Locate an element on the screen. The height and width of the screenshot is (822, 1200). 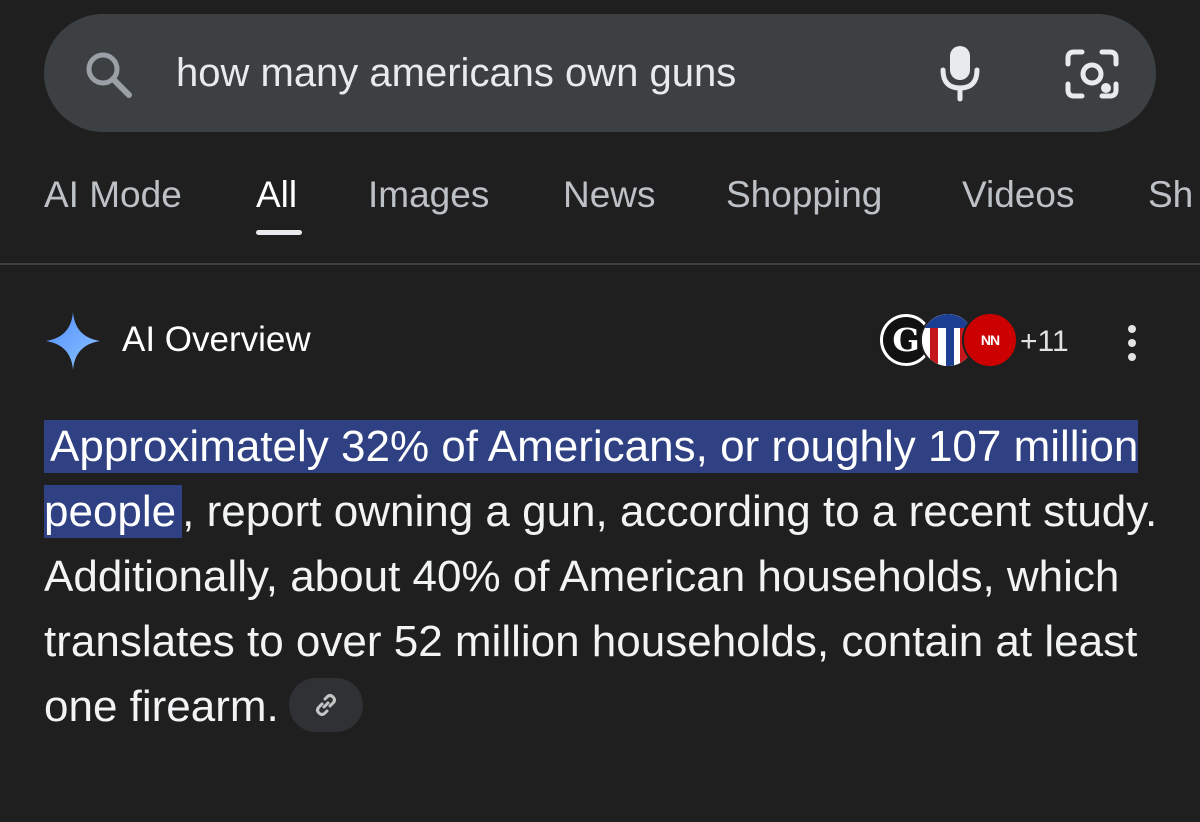
link-icon is located at coordinates (325, 705).